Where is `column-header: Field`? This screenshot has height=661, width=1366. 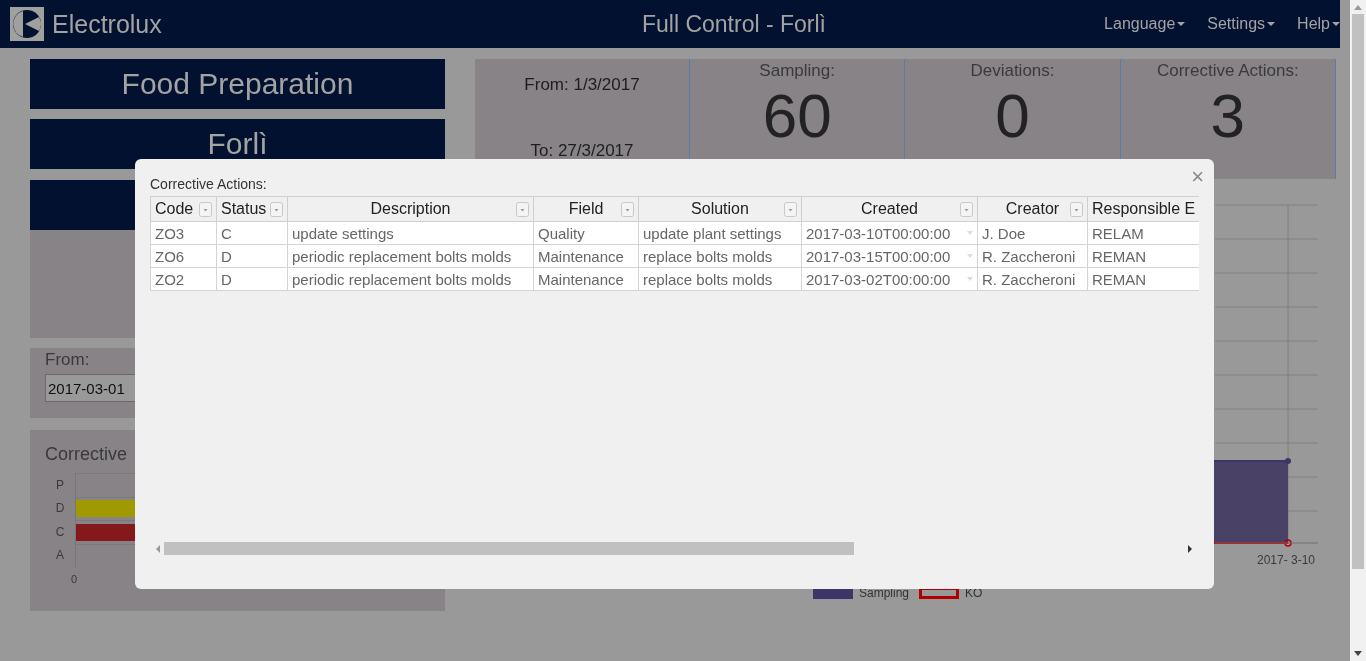
column-header: Field is located at coordinates (586, 209).